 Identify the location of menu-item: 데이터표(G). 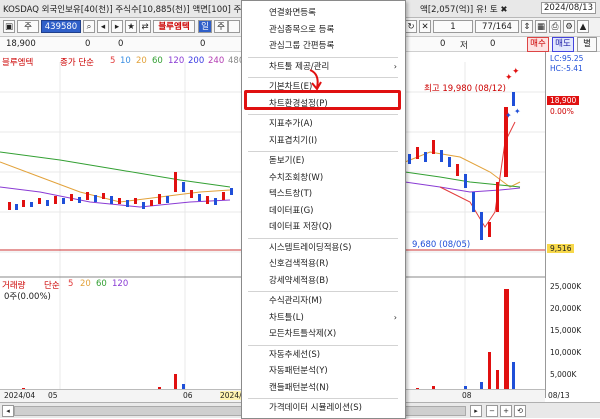
(322, 211).